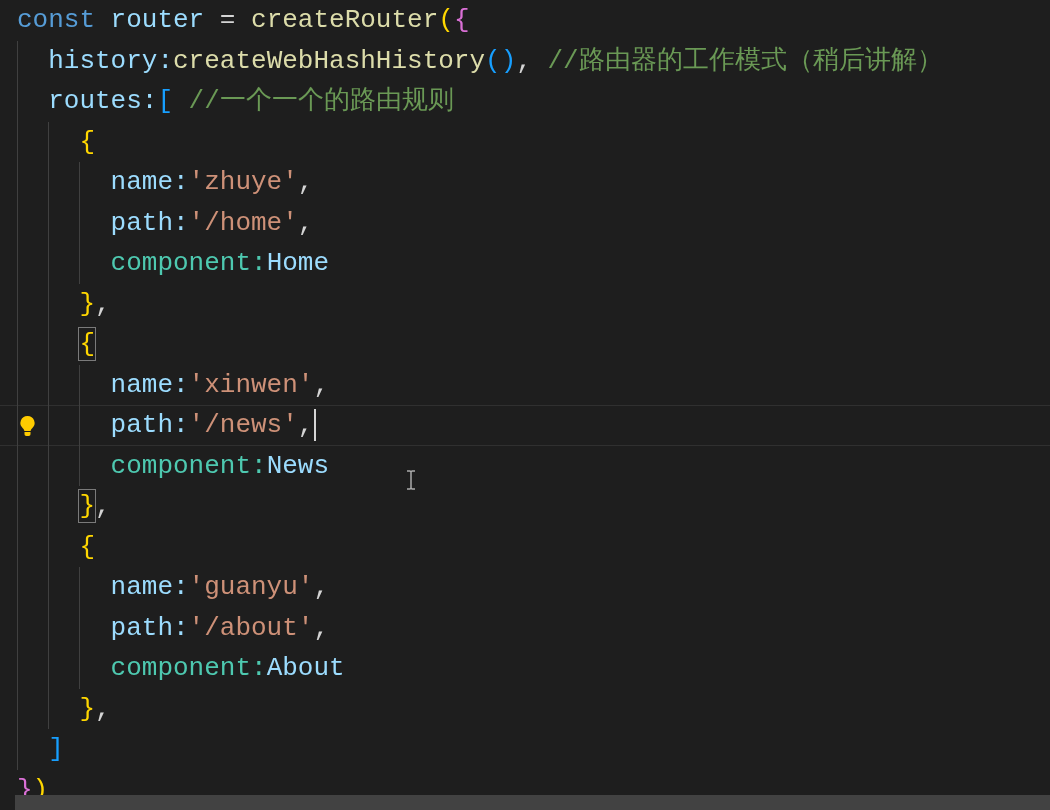 This screenshot has width=1050, height=810. I want to click on code-line: name:'zhuye',, so click(212, 182).